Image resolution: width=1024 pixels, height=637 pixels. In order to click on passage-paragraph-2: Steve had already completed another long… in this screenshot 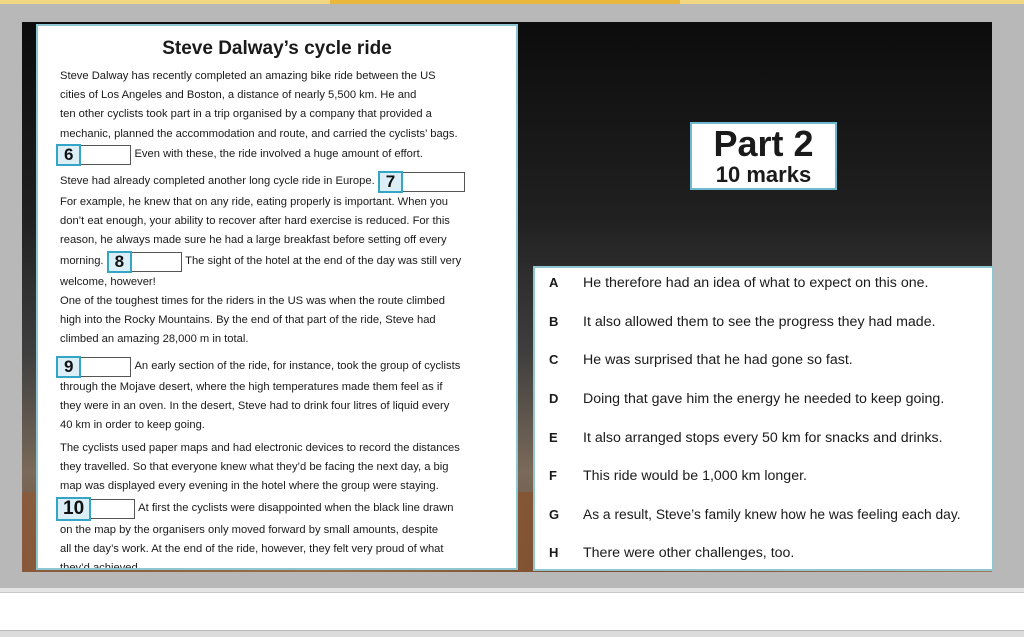, I will do `click(286, 231)`.